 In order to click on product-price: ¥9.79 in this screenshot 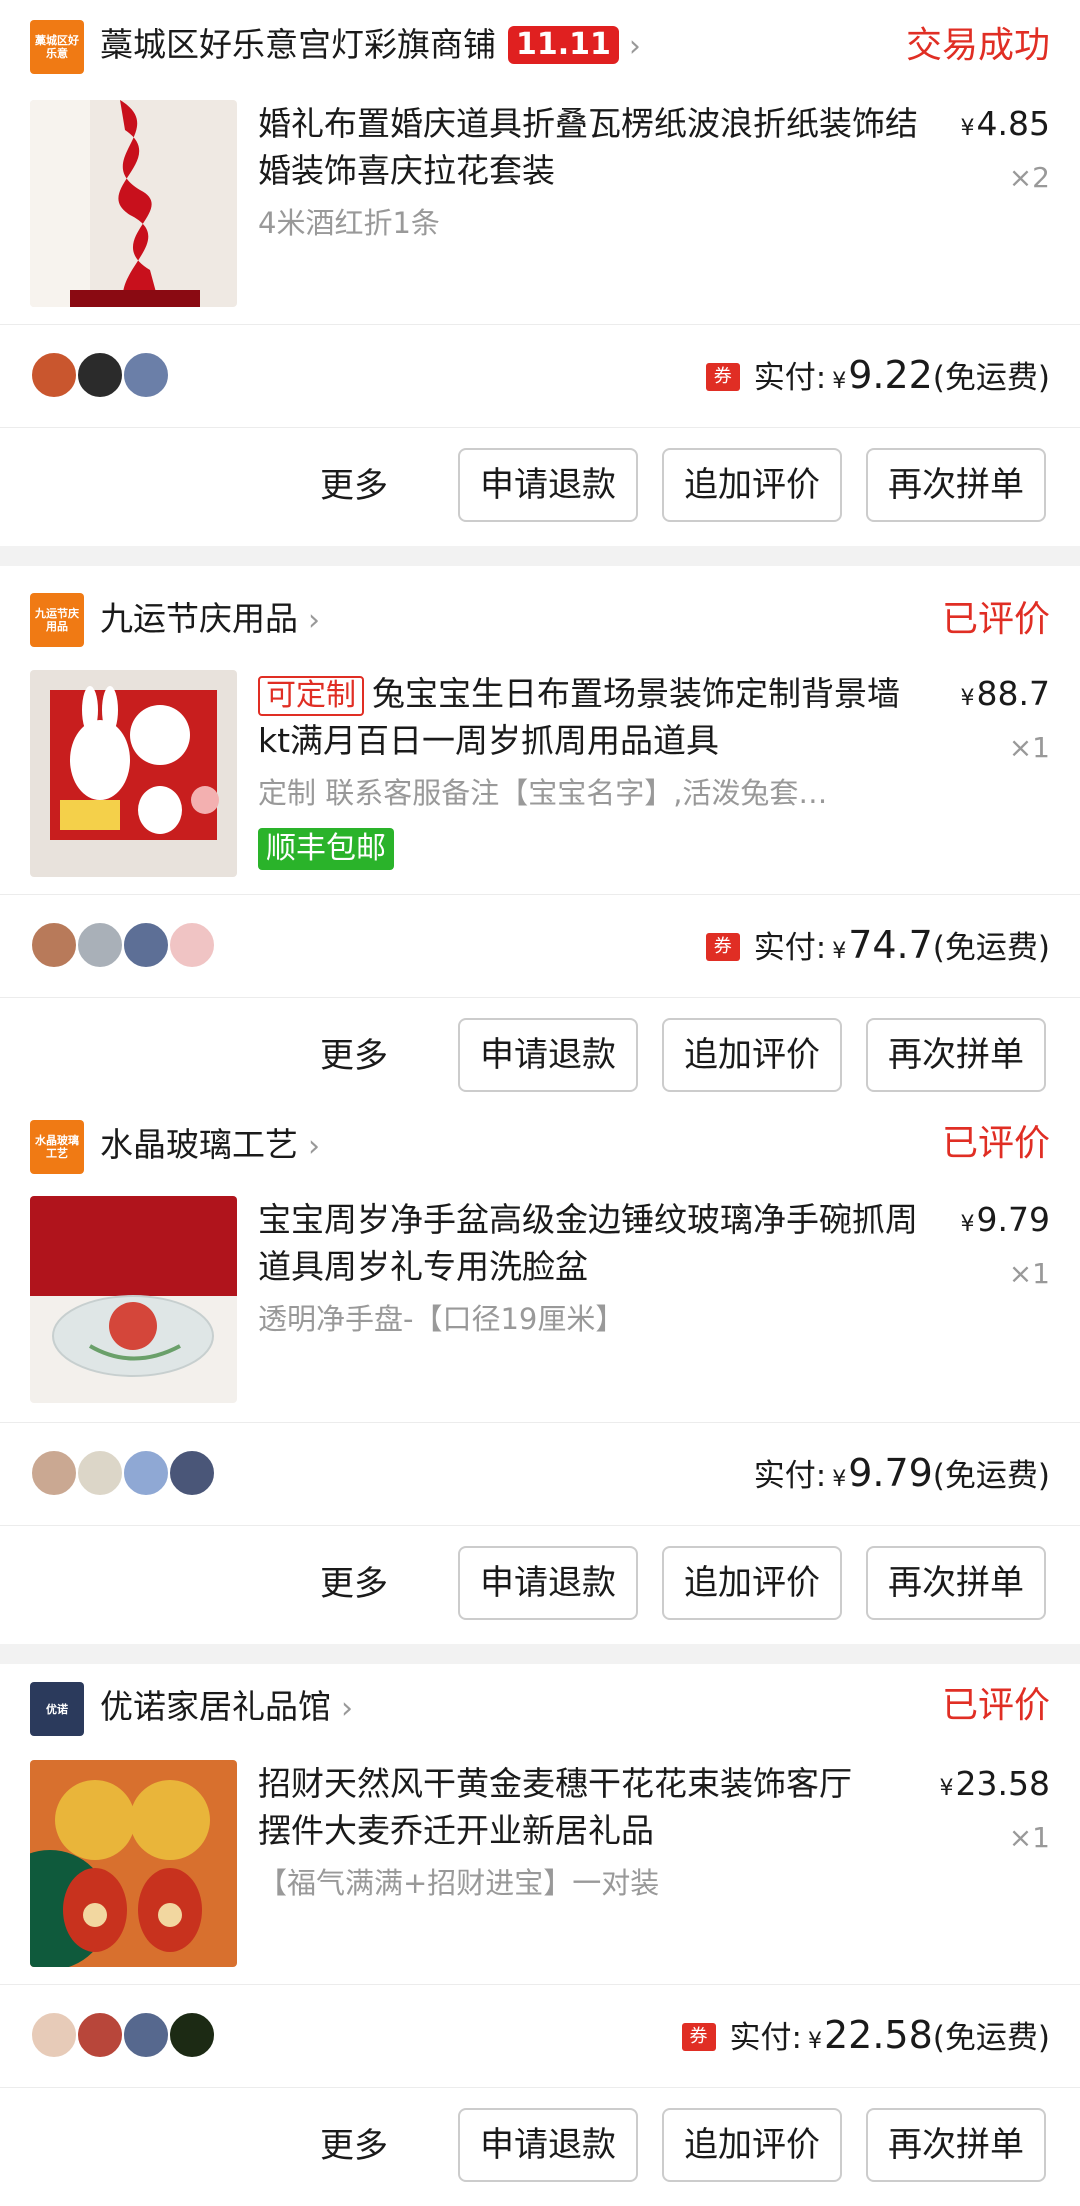, I will do `click(1005, 1219)`.